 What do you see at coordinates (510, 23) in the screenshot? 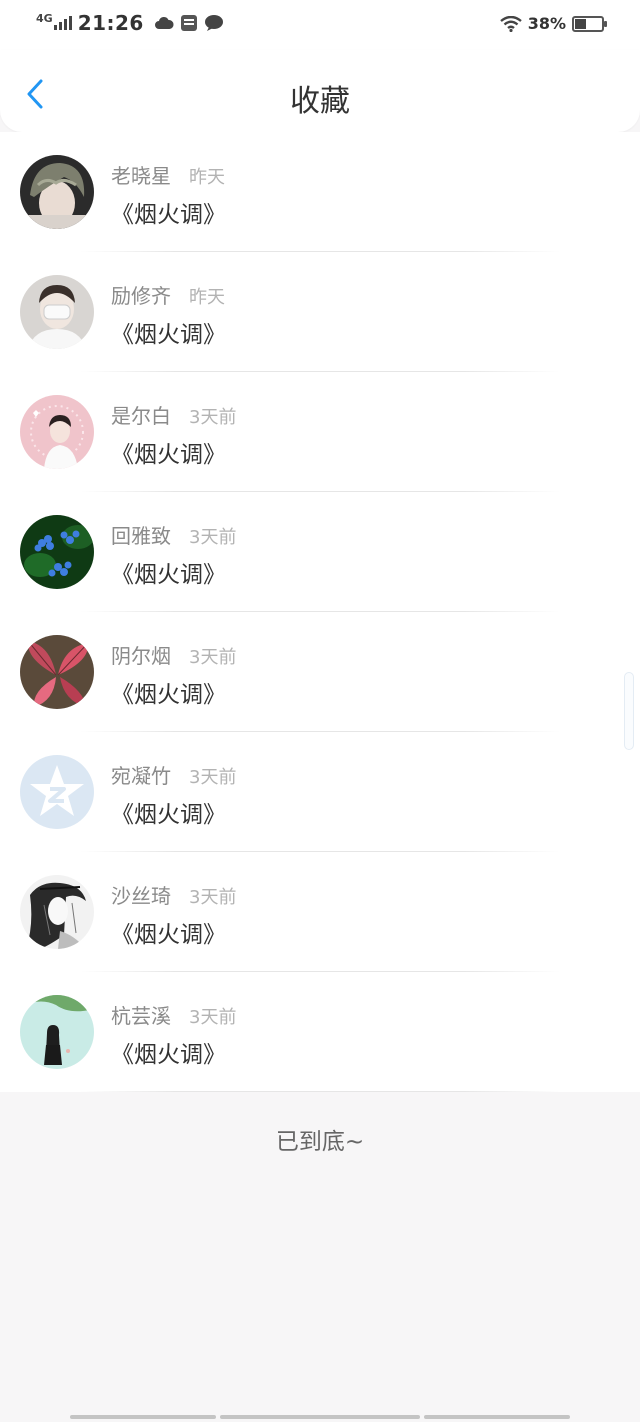
I see `wifi-icon` at bounding box center [510, 23].